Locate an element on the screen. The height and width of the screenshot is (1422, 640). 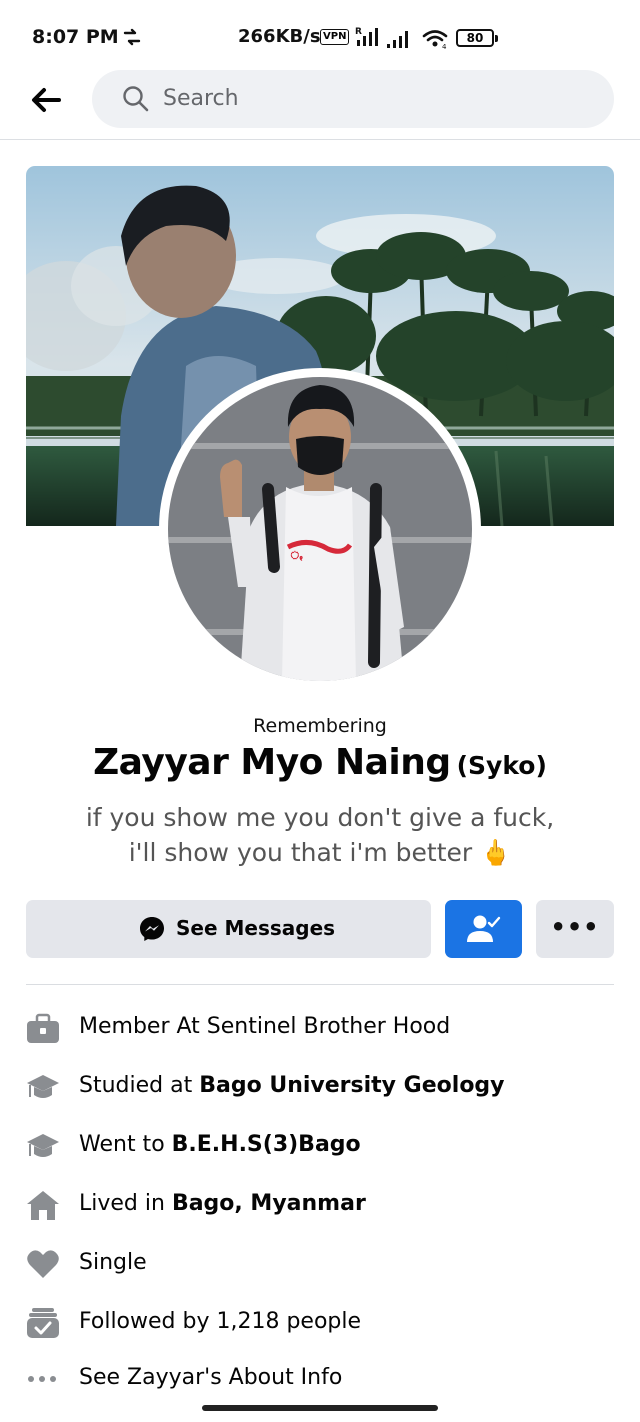
info-followers-text: Followed by 1,218 people is located at coordinates (220, 1321).